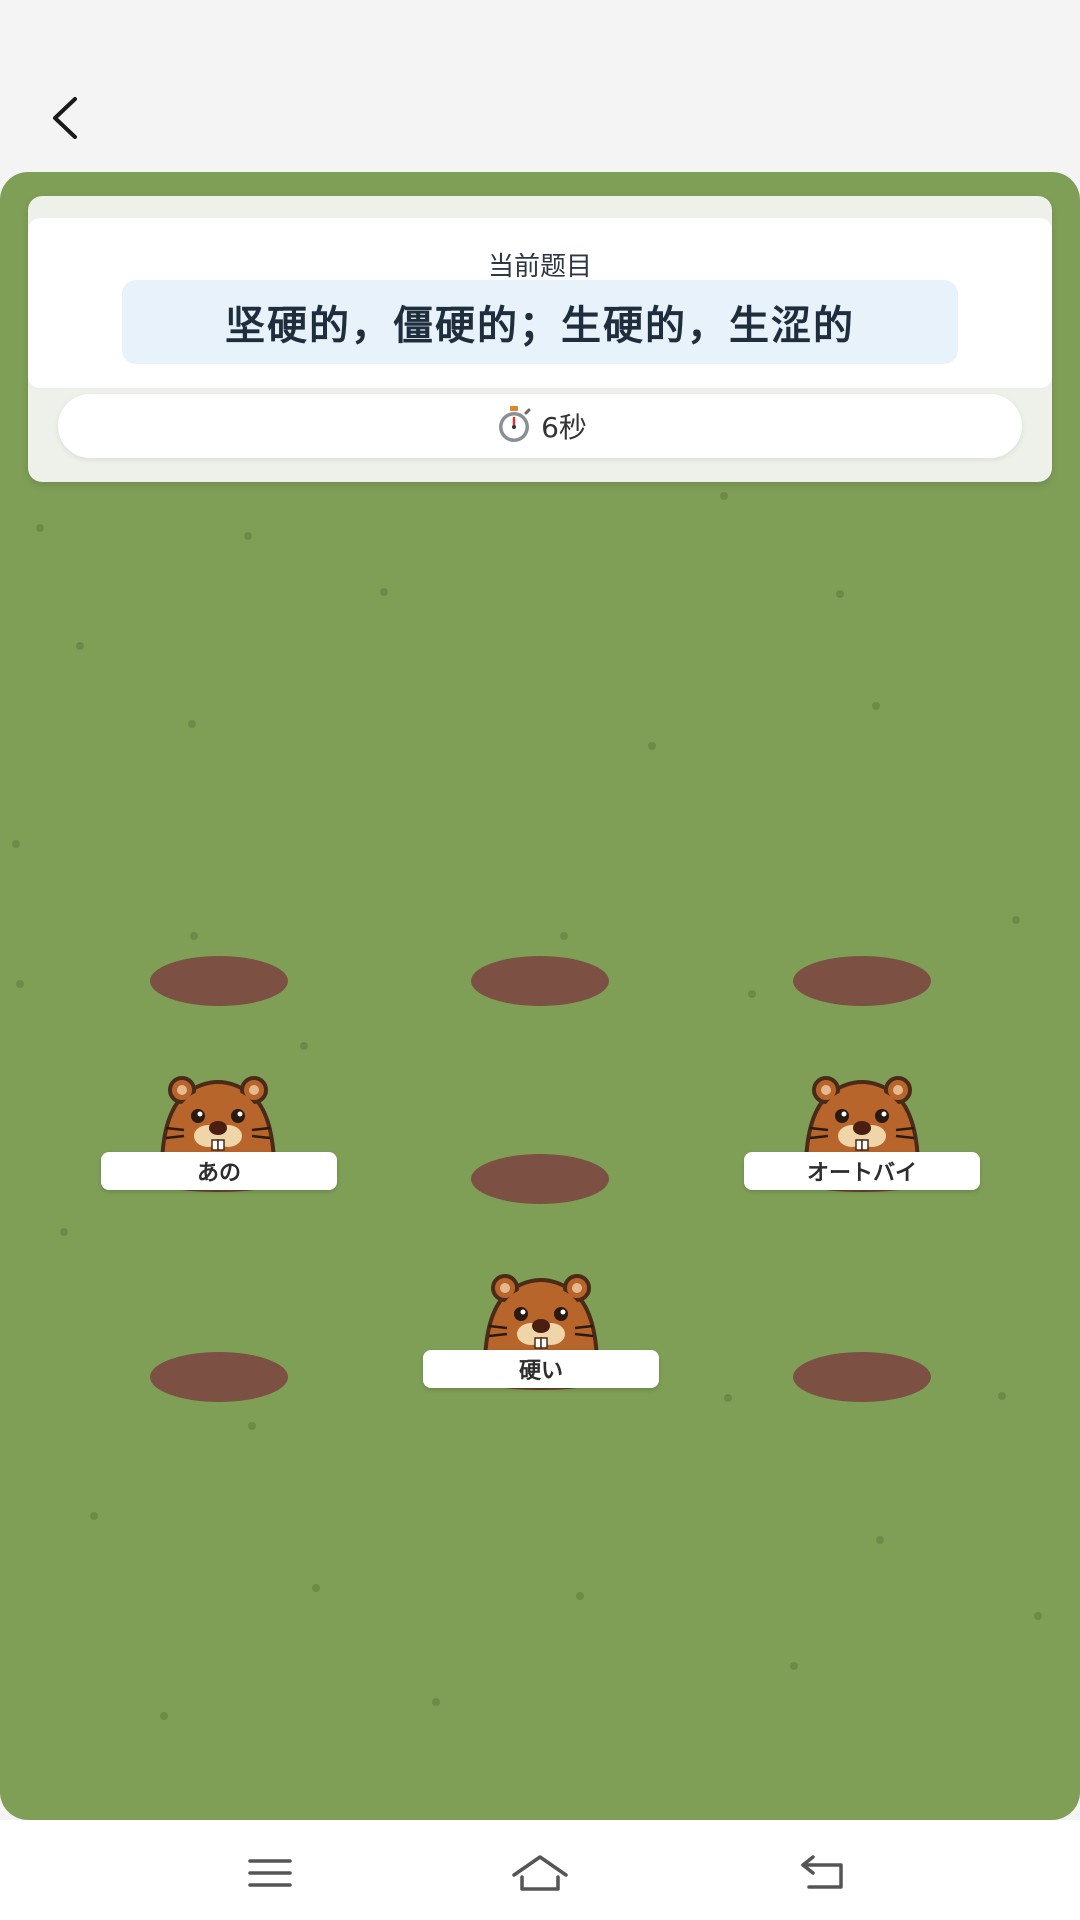 This screenshot has height=1920, width=1080. I want to click on question-text-box: 坚硬的，僵硬的；生硬的，生涩的, so click(540, 322).